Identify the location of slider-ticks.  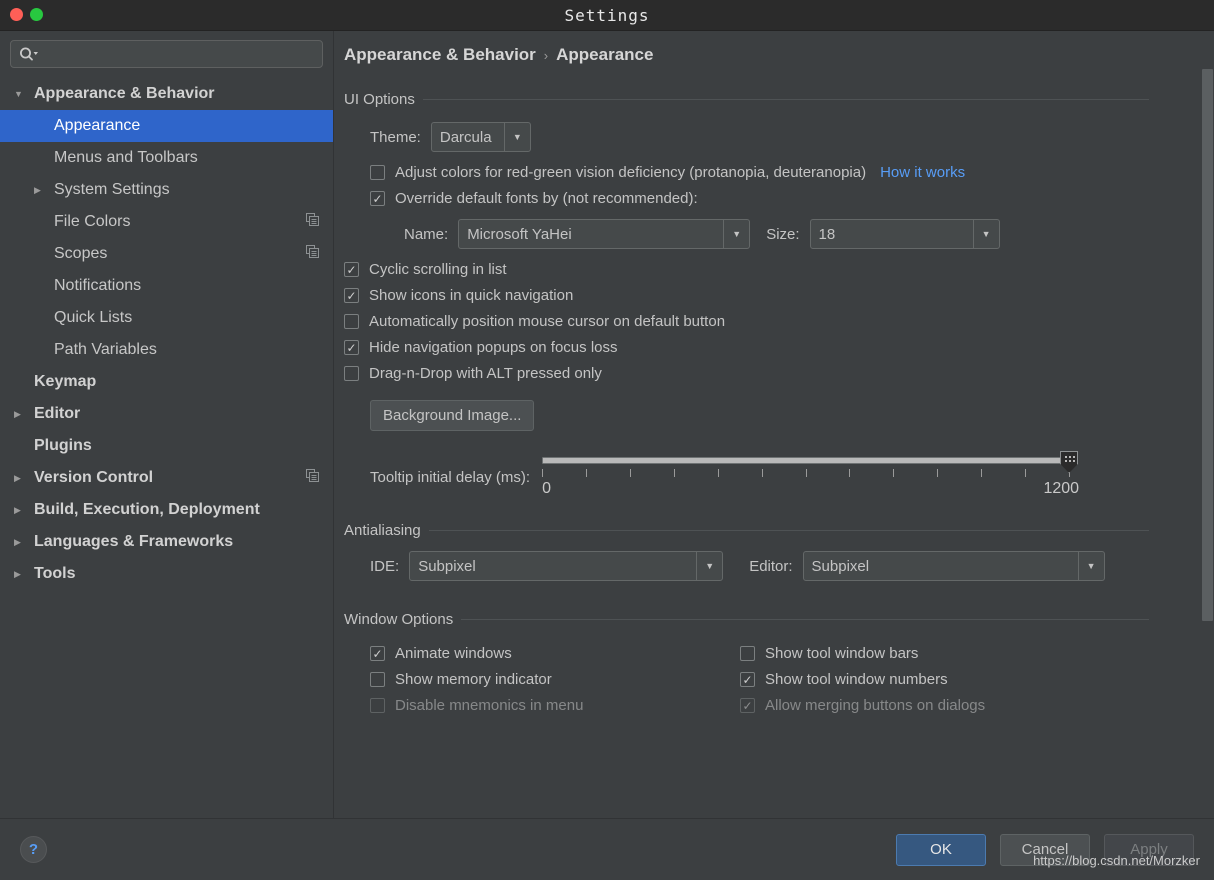
(806, 474).